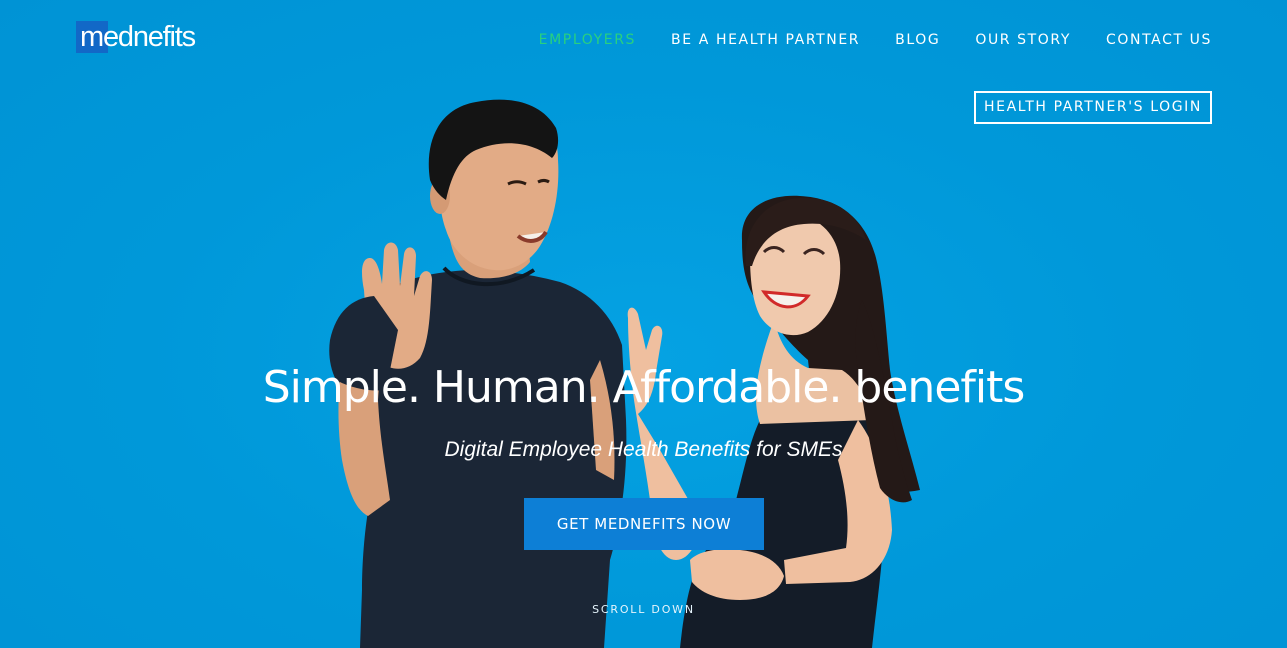  I want to click on hero-title: Simple. Human. Affordable. benefits, so click(644, 387).